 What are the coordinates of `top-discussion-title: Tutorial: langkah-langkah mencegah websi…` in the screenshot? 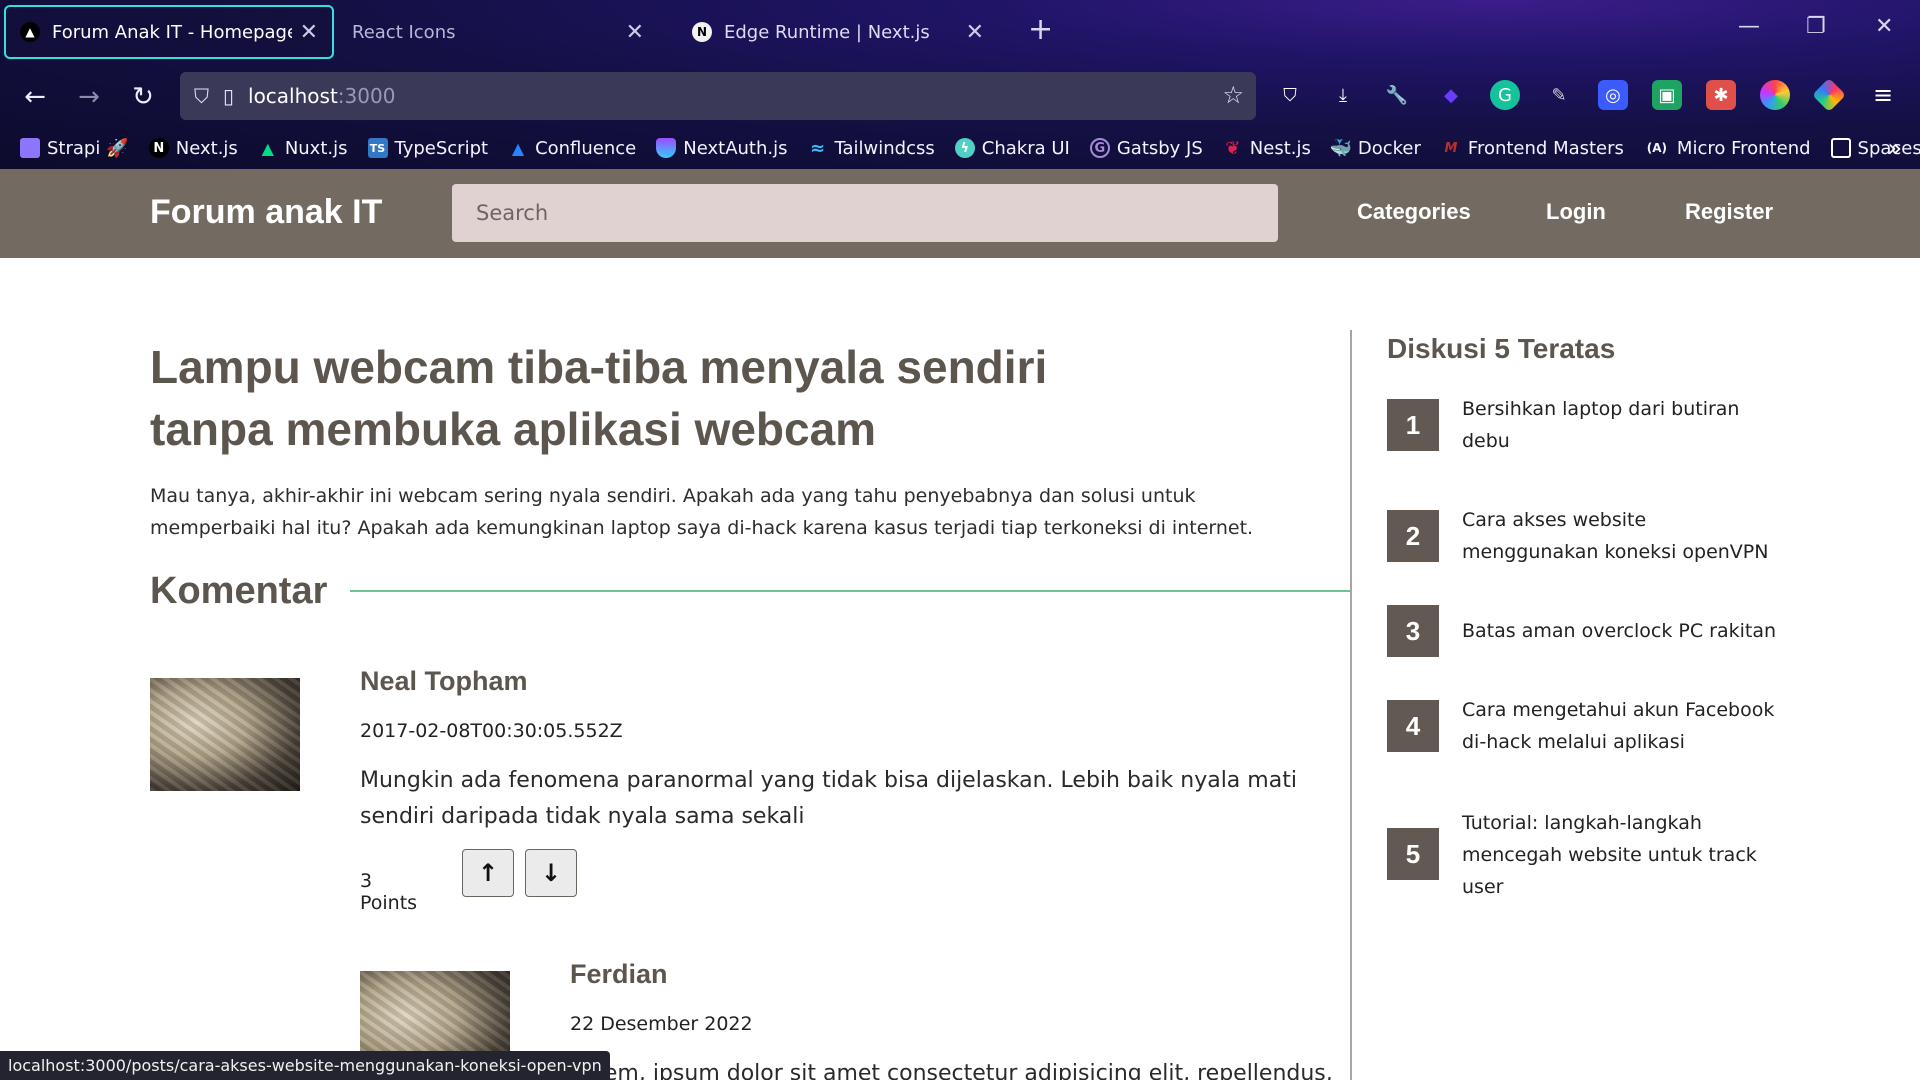 It's located at (1622, 855).